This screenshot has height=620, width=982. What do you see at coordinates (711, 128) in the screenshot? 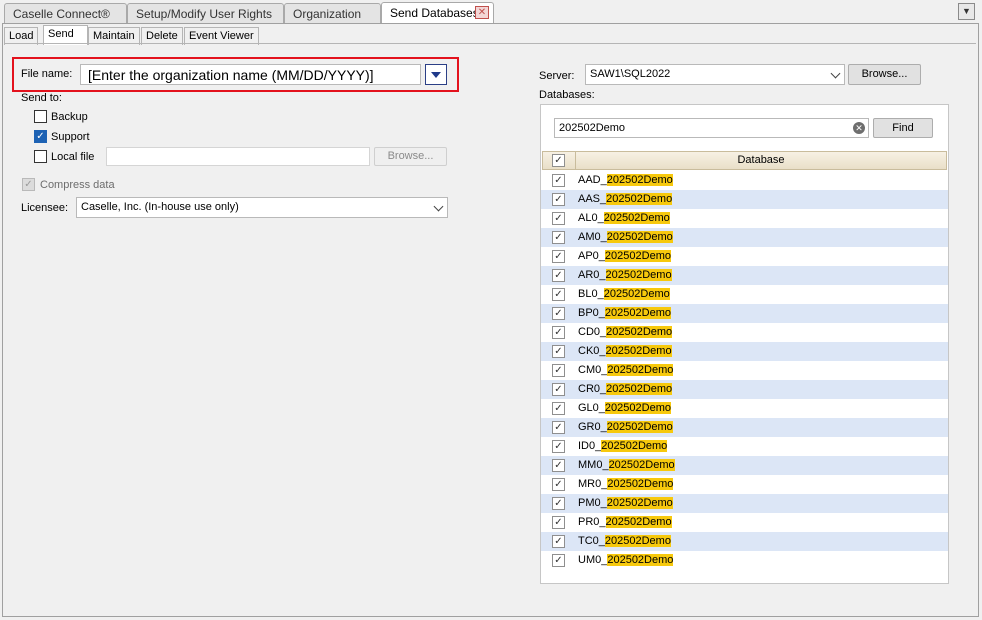
I see `database-search-input: 202502Demo` at bounding box center [711, 128].